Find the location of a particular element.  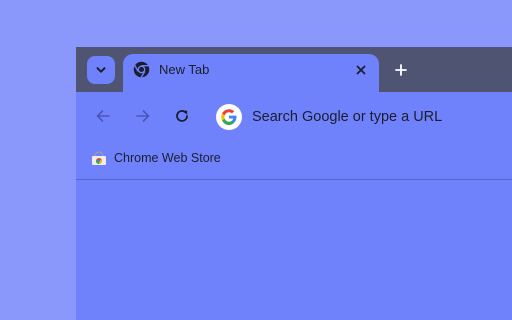

chrome-icon is located at coordinates (141, 69).